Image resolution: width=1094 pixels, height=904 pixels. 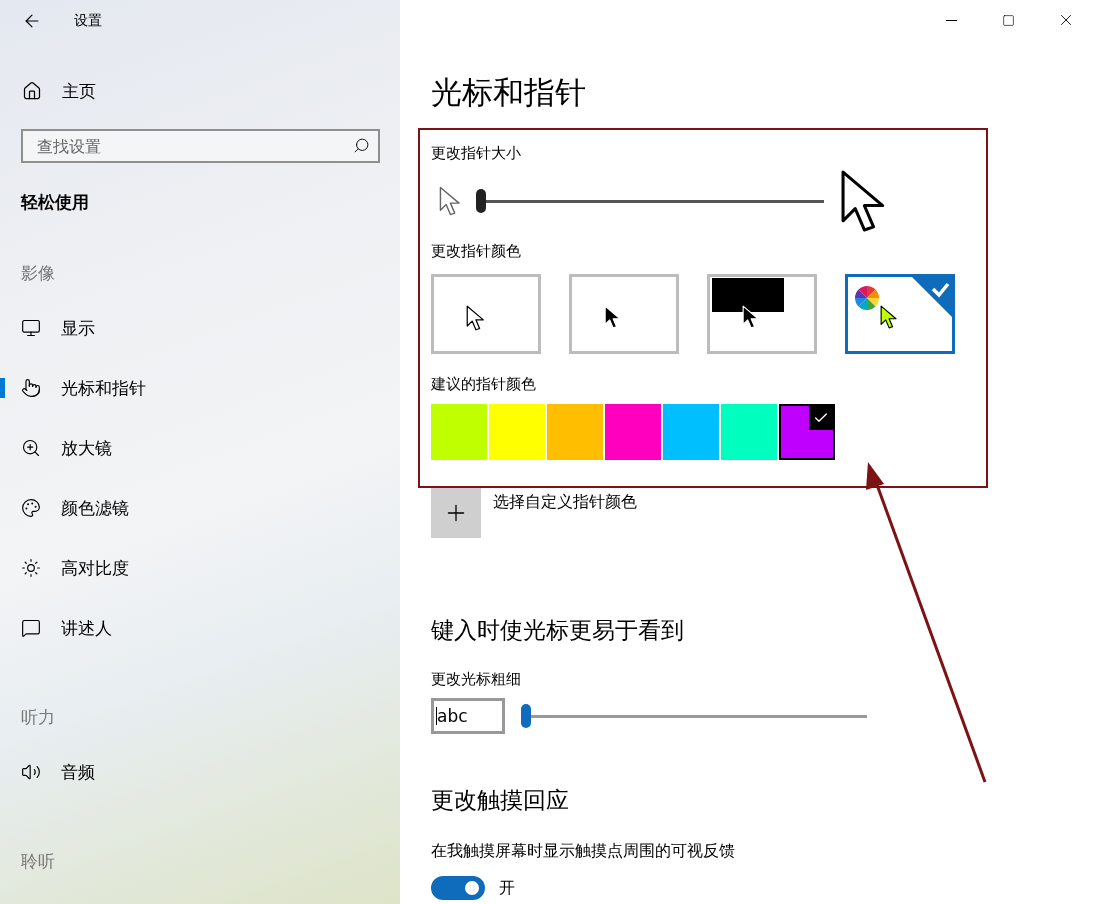 What do you see at coordinates (31, 328) in the screenshot?
I see `monitor-icon` at bounding box center [31, 328].